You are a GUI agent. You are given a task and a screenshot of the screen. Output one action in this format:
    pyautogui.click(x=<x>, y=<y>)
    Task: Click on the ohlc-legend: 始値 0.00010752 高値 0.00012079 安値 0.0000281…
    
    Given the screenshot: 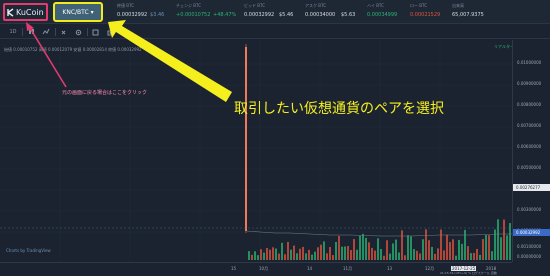 What is the action you would take?
    pyautogui.click(x=73, y=49)
    